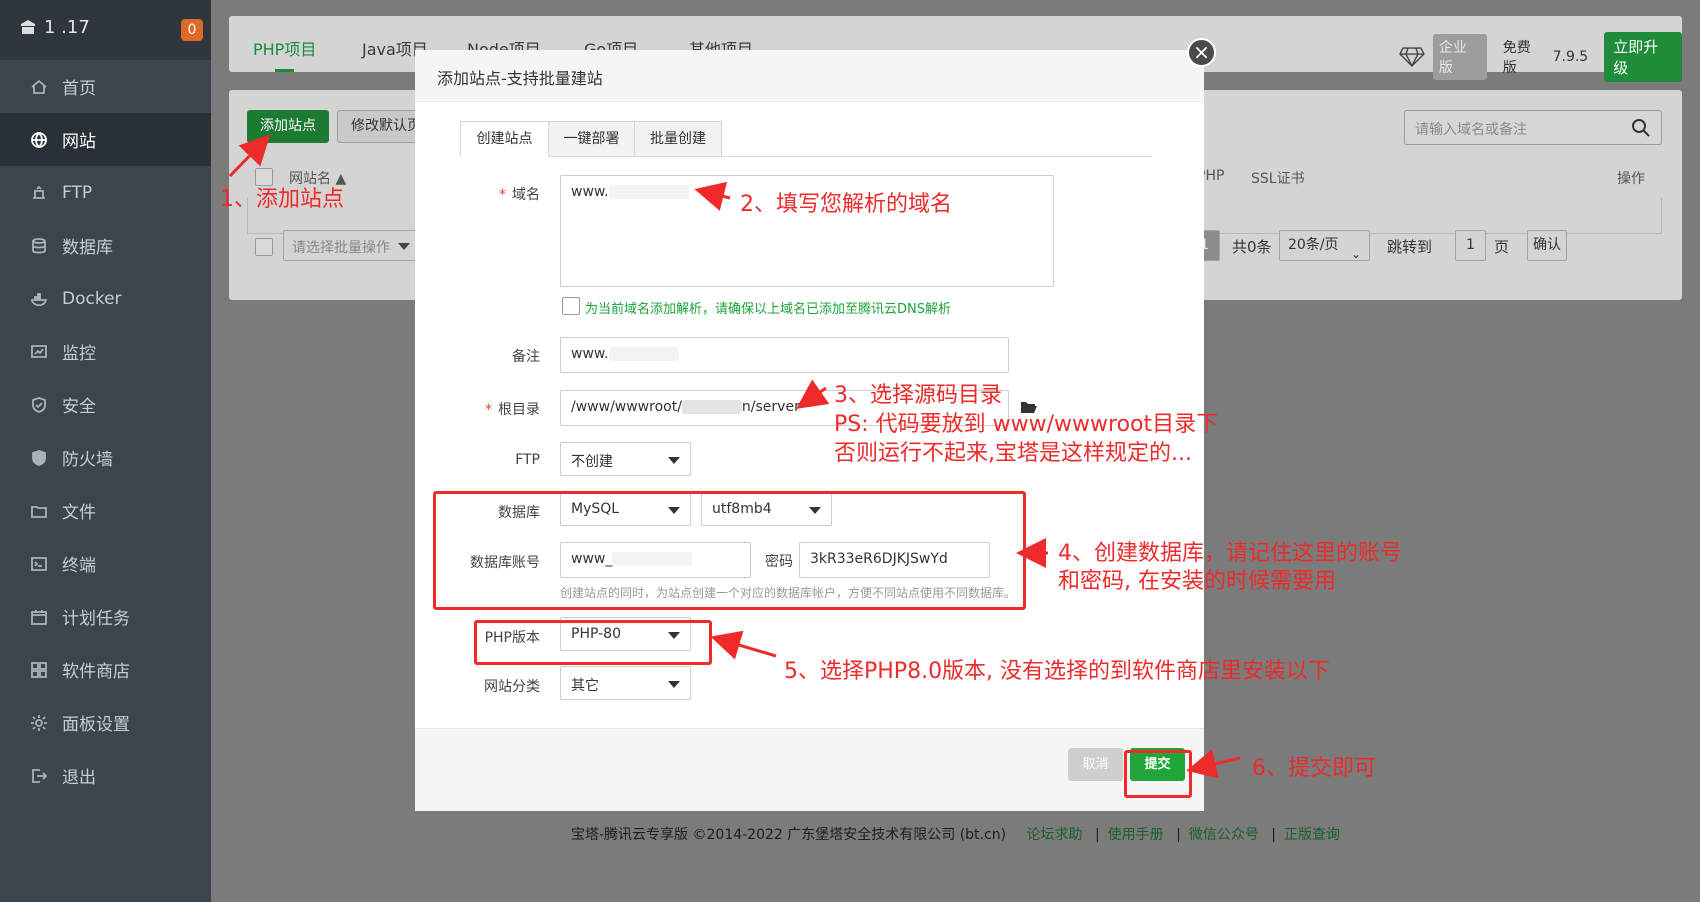  Describe the element at coordinates (39, 617) in the screenshot. I see `calendar-icon` at that location.